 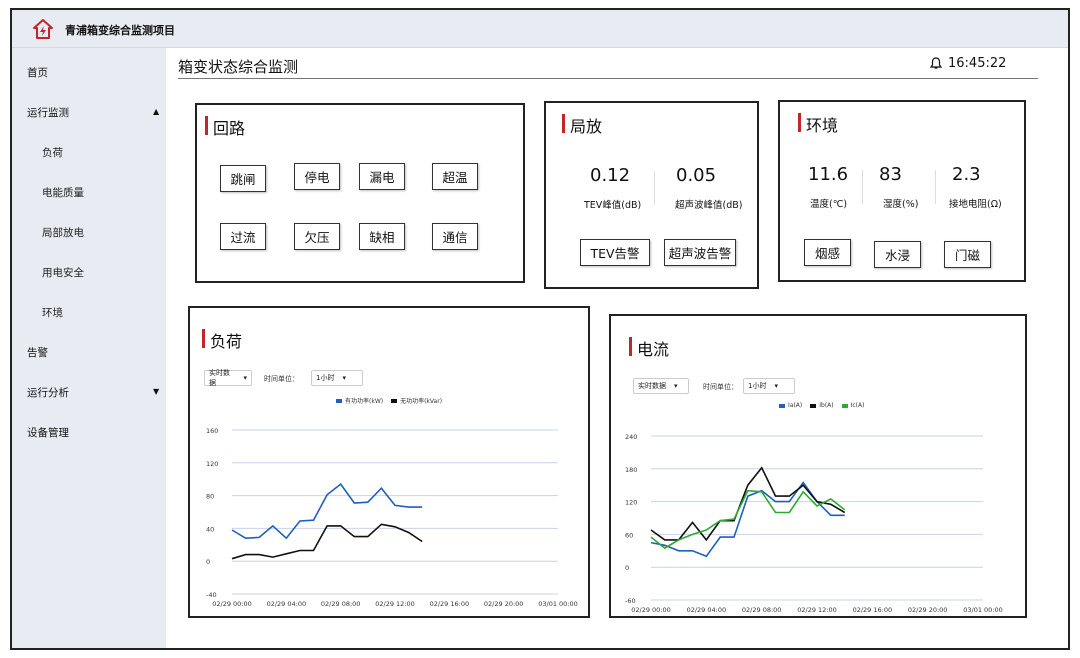 What do you see at coordinates (873, 610) in the screenshot?
I see `x-tick-label: 02/29 16:00` at bounding box center [873, 610].